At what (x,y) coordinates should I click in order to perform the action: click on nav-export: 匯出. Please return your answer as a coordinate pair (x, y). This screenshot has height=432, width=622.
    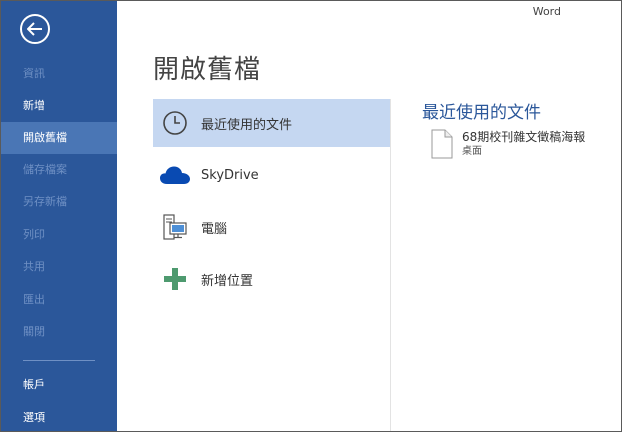
    Looking at the image, I should click on (34, 299).